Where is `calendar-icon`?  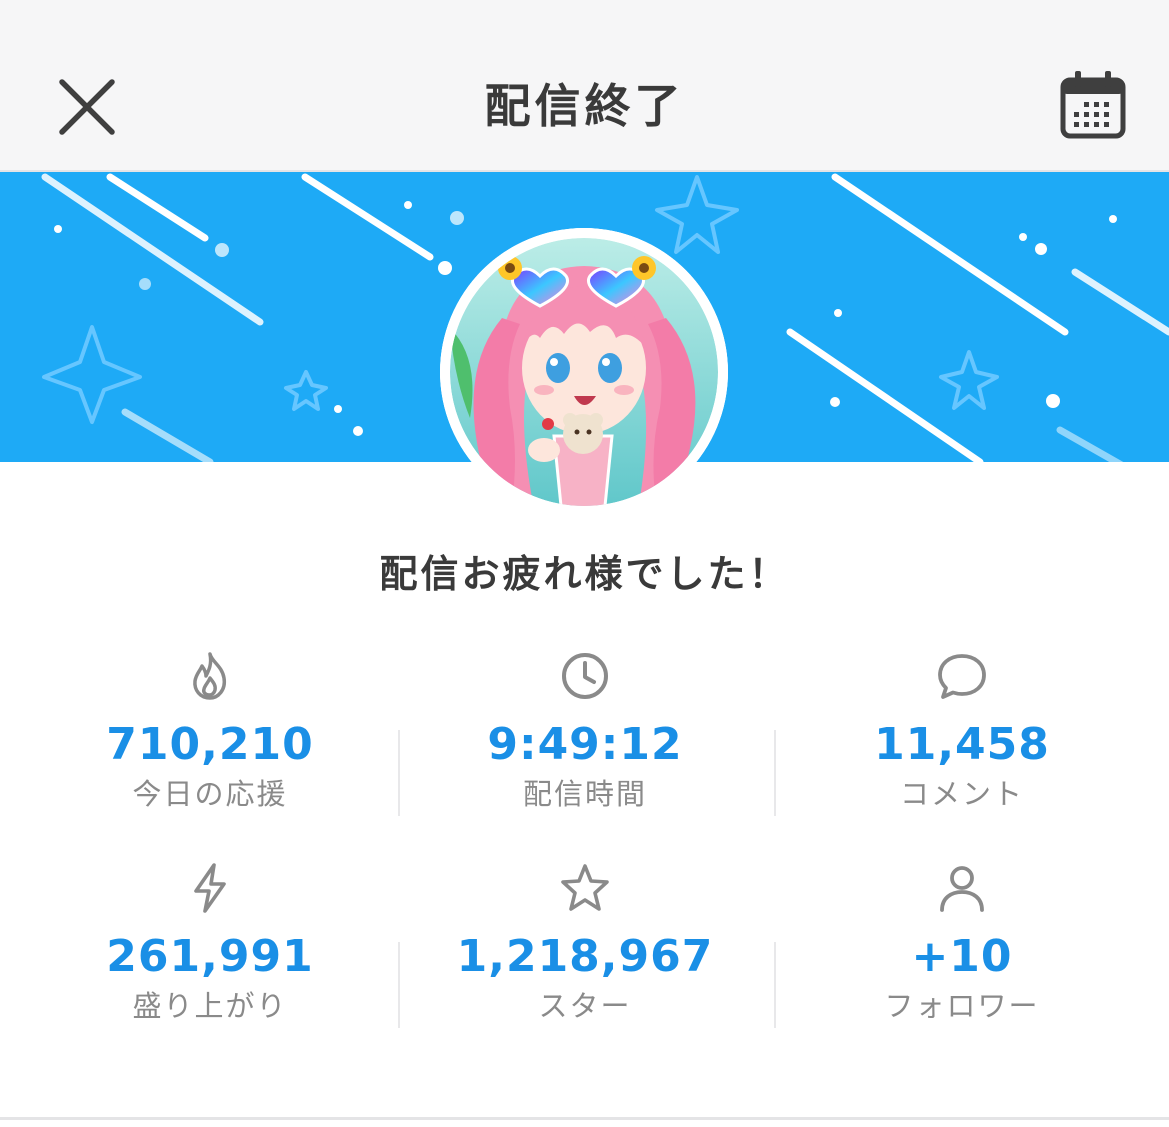 calendar-icon is located at coordinates (1093, 105).